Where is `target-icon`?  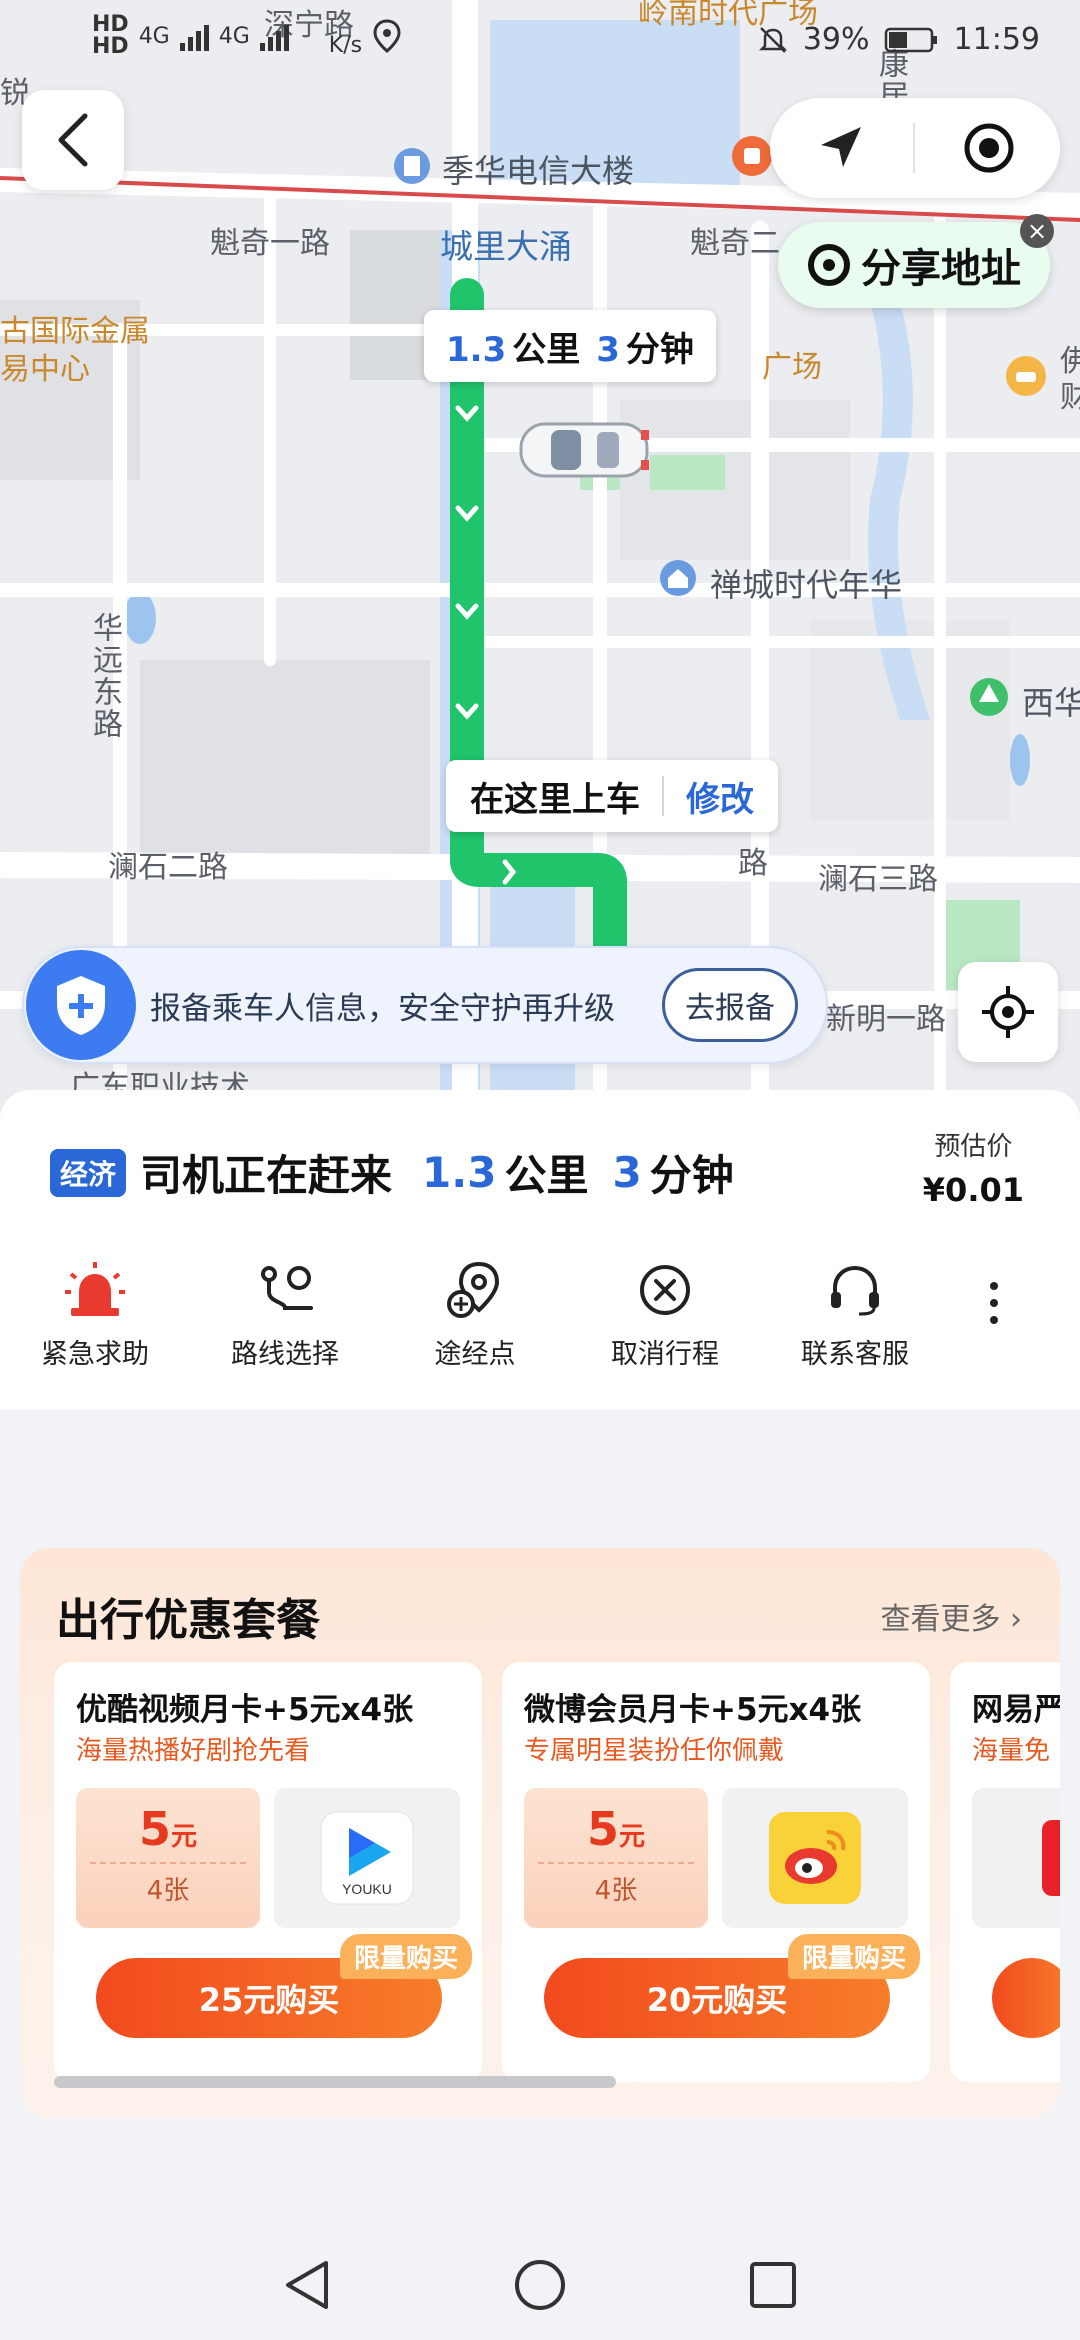
target-icon is located at coordinates (989, 148).